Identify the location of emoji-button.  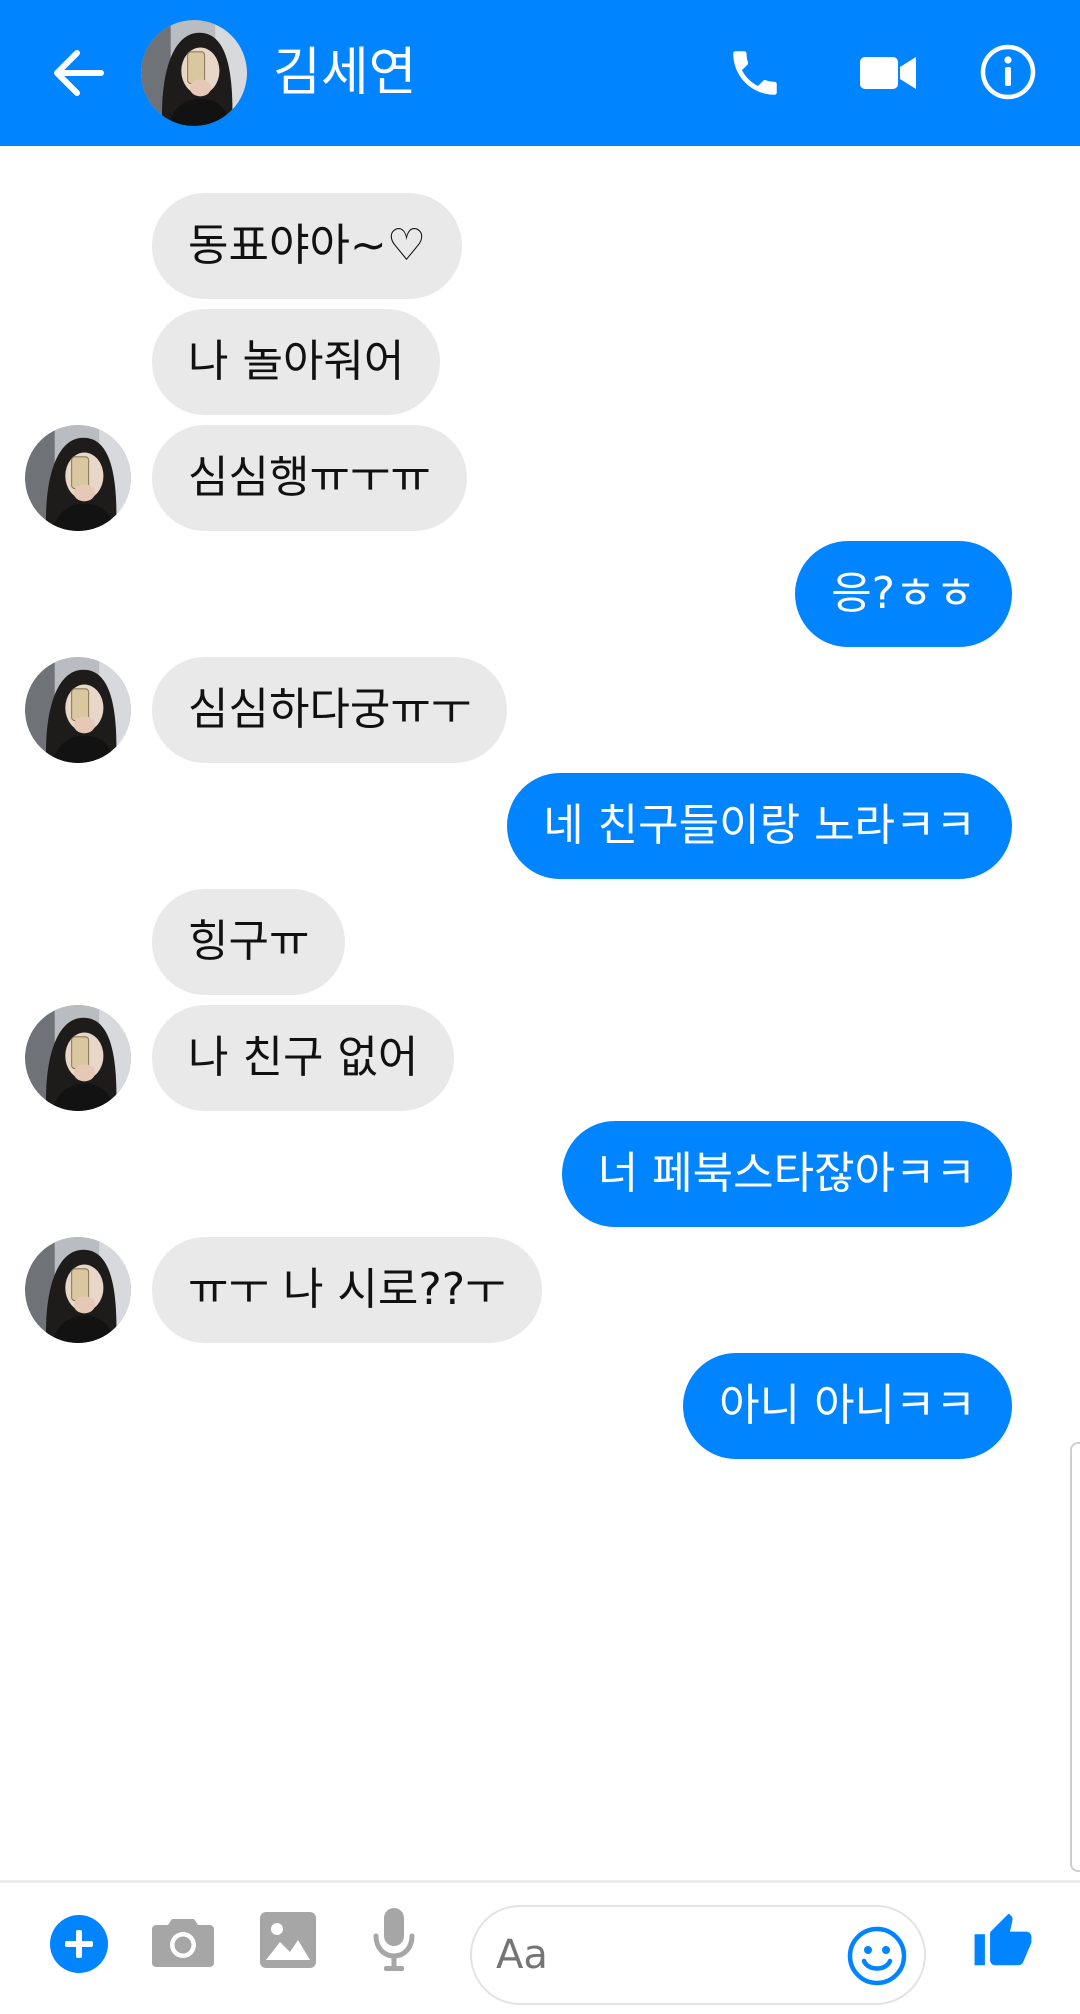
(877, 1956).